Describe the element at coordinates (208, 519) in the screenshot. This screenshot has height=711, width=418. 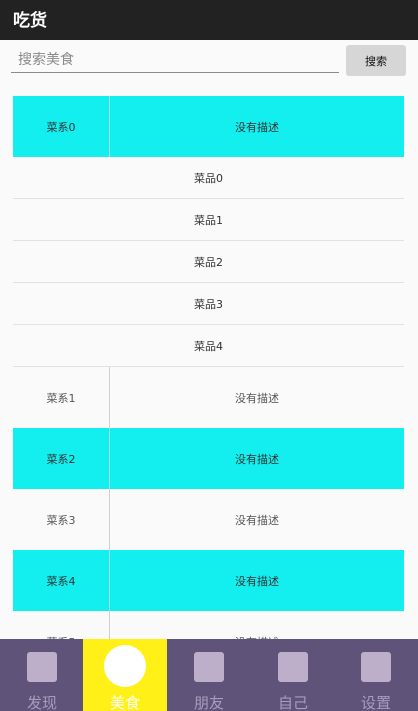
I see `category-row: 菜系3 没有描述` at that location.